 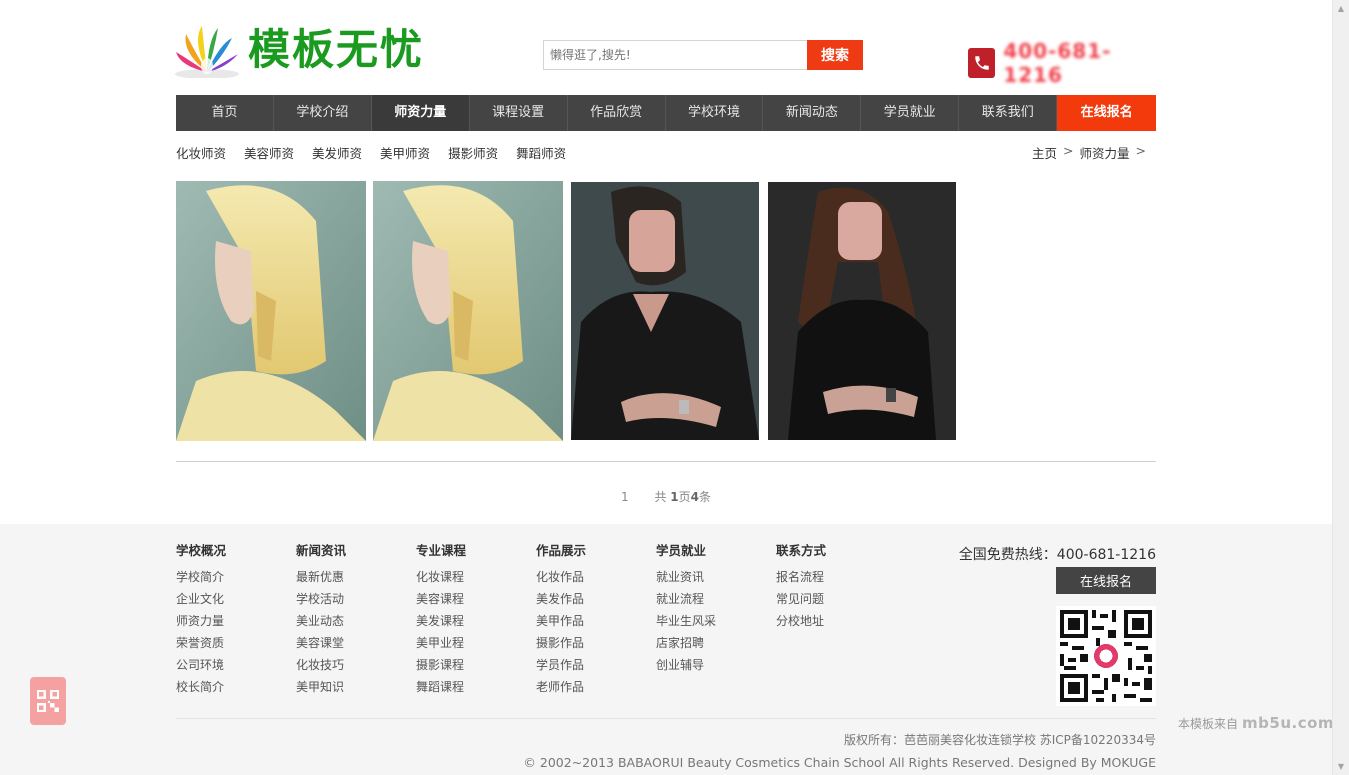 I want to click on footer-link: 学校活动, so click(x=356, y=599).